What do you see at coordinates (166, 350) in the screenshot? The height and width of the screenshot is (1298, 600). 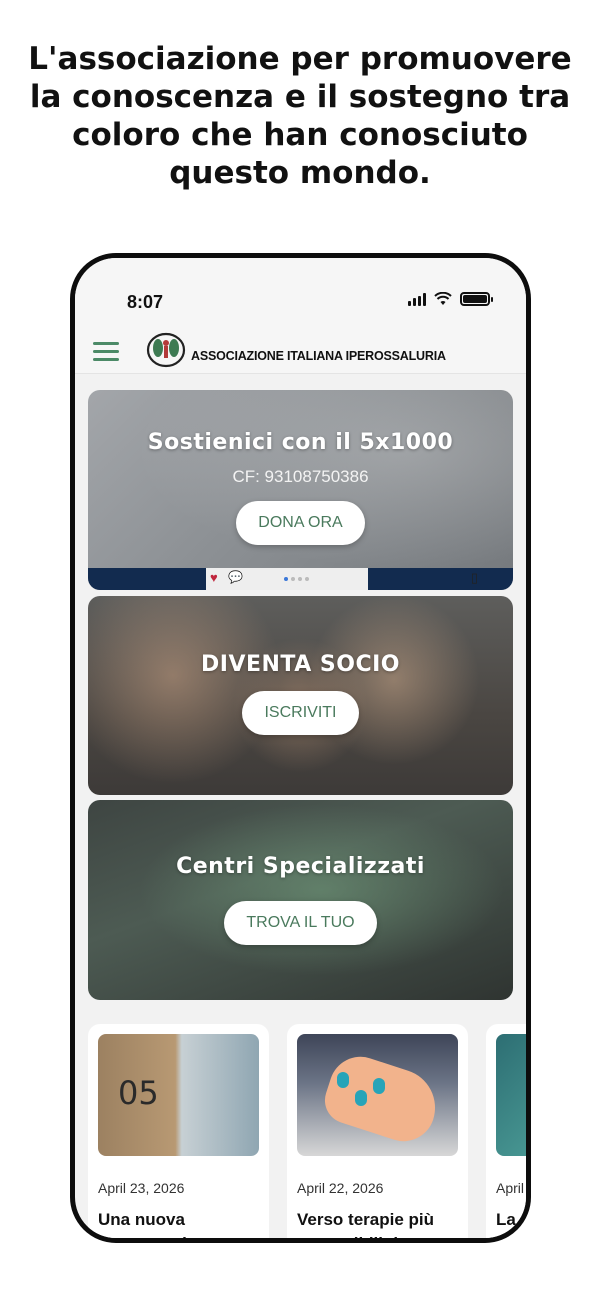 I see `association-logo` at bounding box center [166, 350].